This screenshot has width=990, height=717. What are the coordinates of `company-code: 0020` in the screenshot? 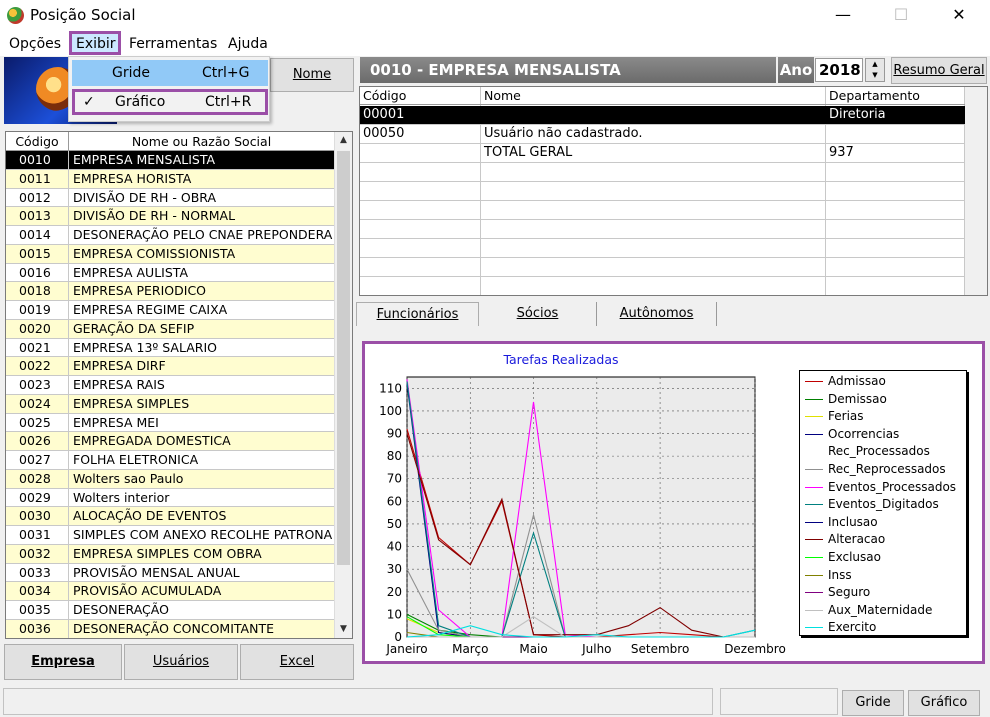 It's located at (37, 328).